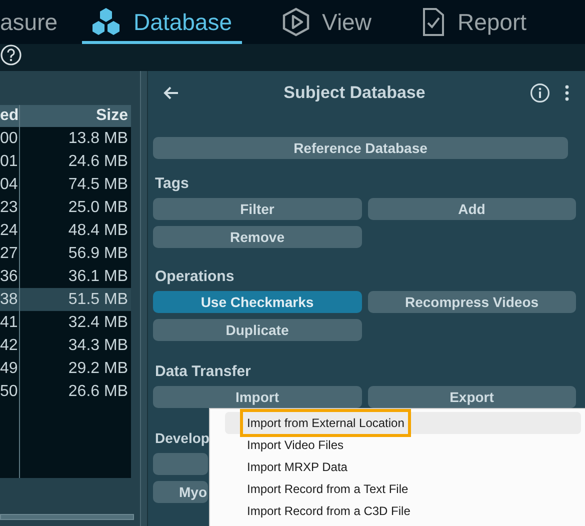  Describe the element at coordinates (472, 302) in the screenshot. I see `action-button: Recompress Videos` at that location.